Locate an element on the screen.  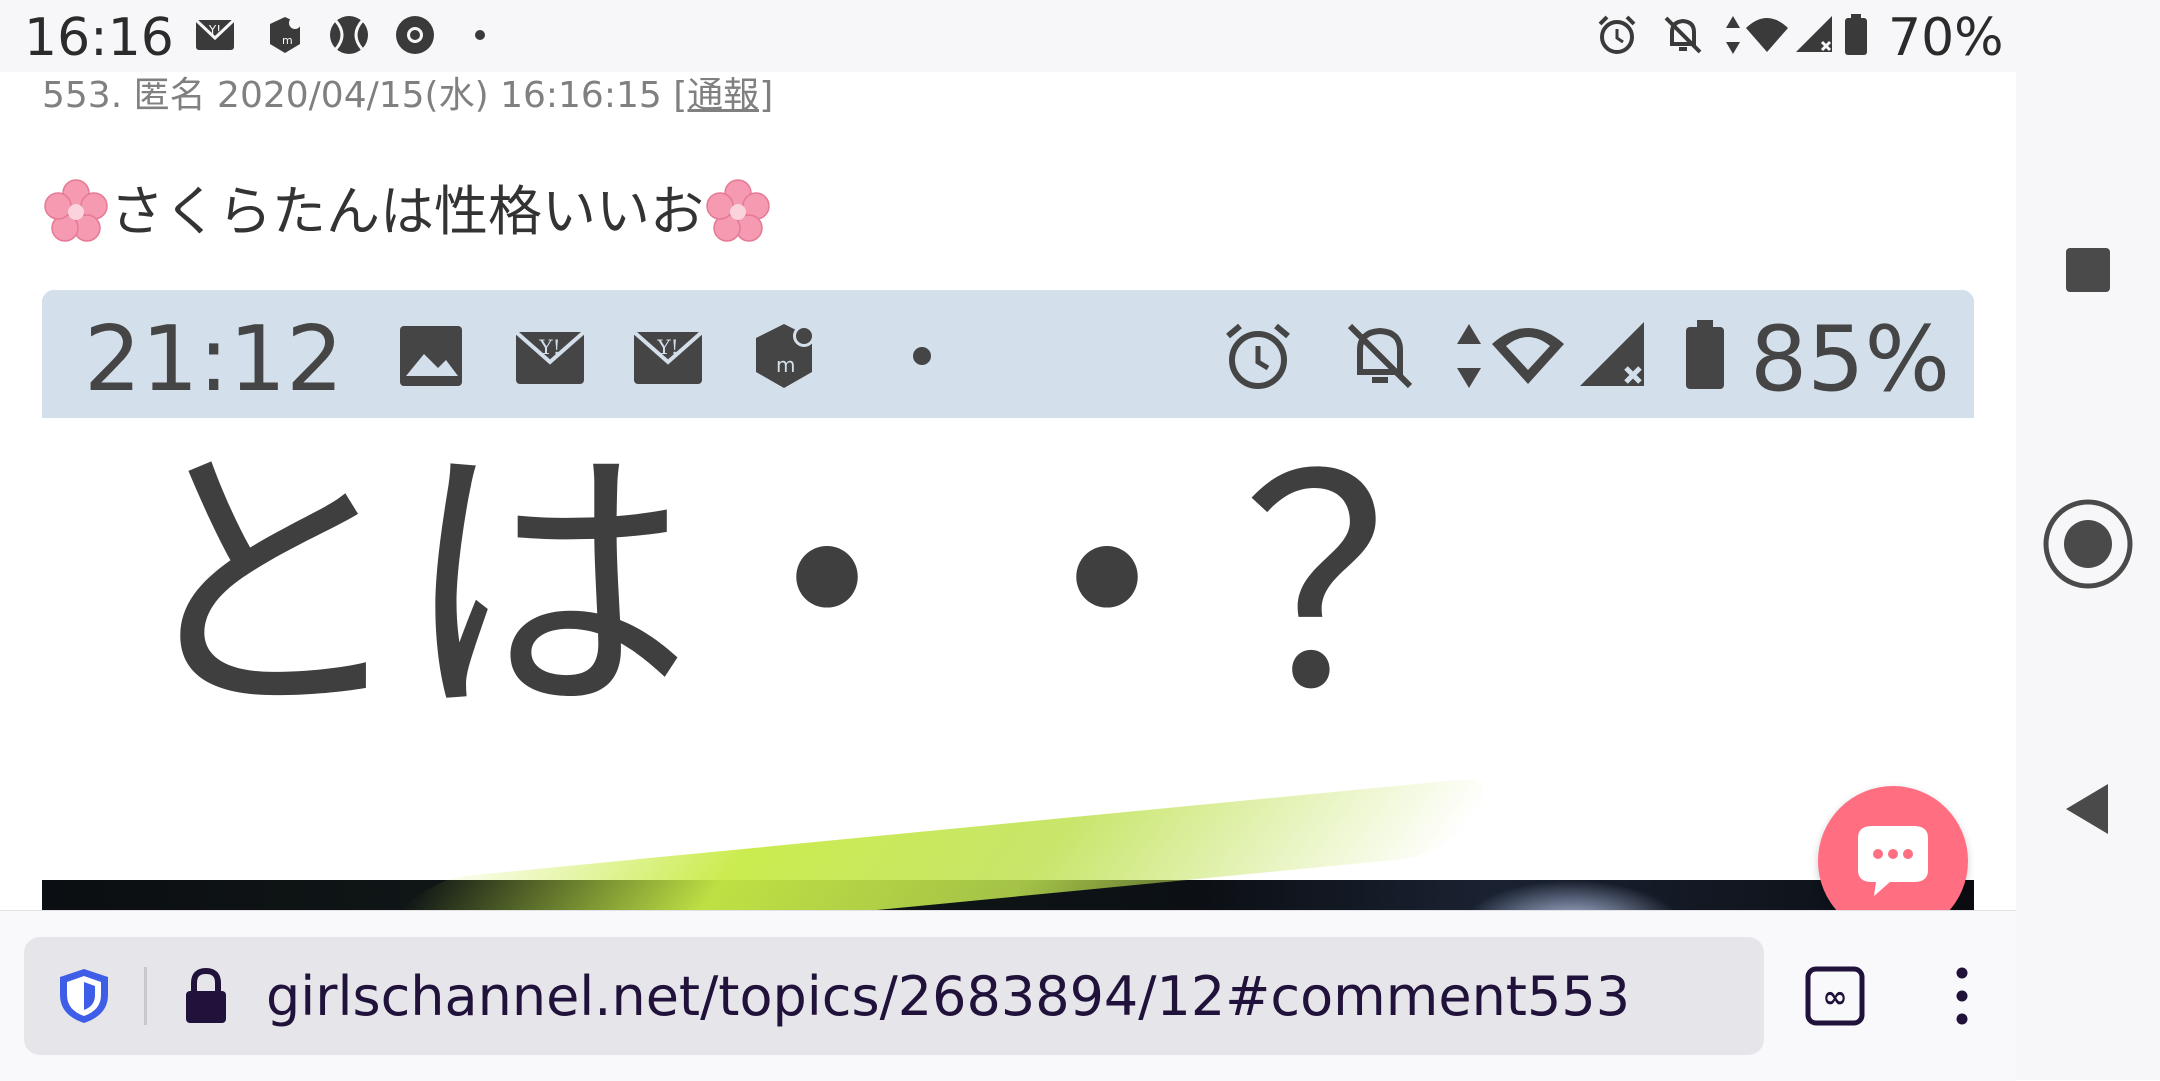
photo-highlight is located at coordinates (934, 842).